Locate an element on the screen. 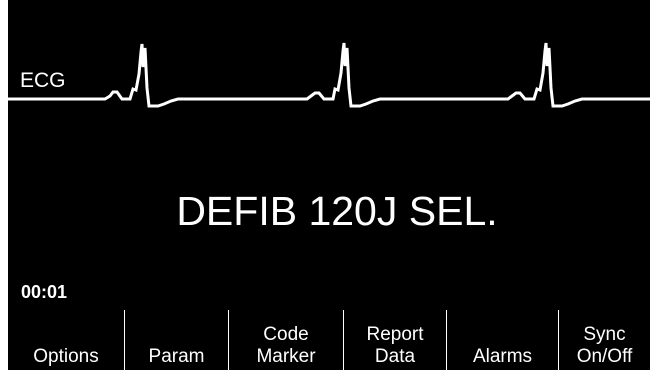  softkey-alarms-label: Alarms is located at coordinates (502, 356).